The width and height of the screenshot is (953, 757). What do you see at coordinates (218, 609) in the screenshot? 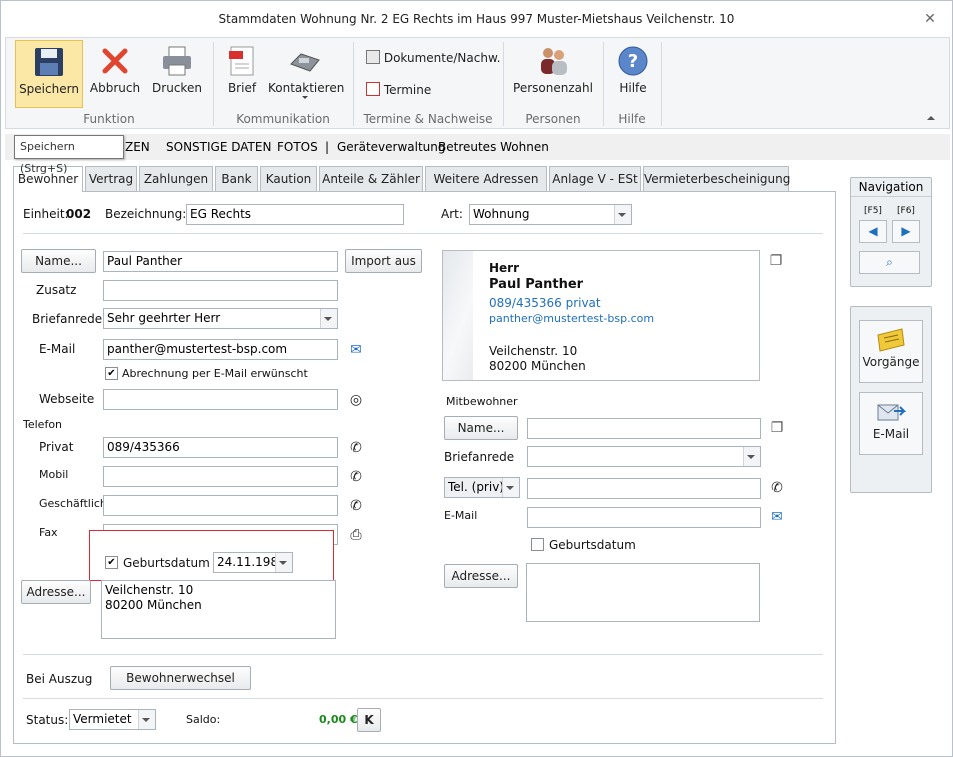
I see `address-textarea: Veilchenstr. 10 80200 München` at bounding box center [218, 609].